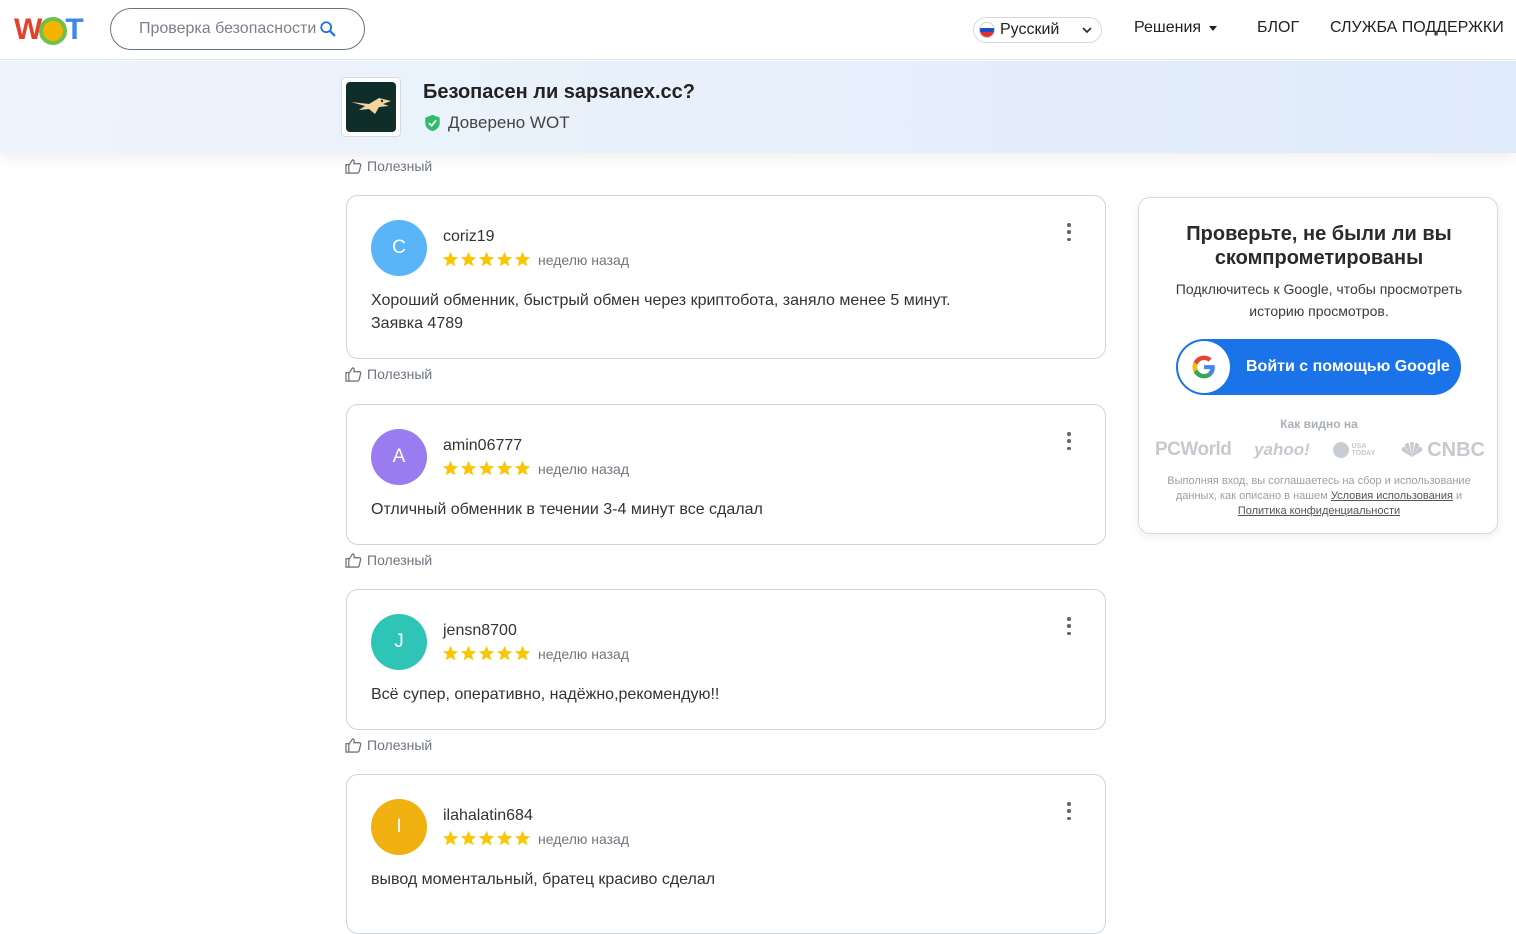  What do you see at coordinates (469, 237) in the screenshot?
I see `review-username: coriz19` at bounding box center [469, 237].